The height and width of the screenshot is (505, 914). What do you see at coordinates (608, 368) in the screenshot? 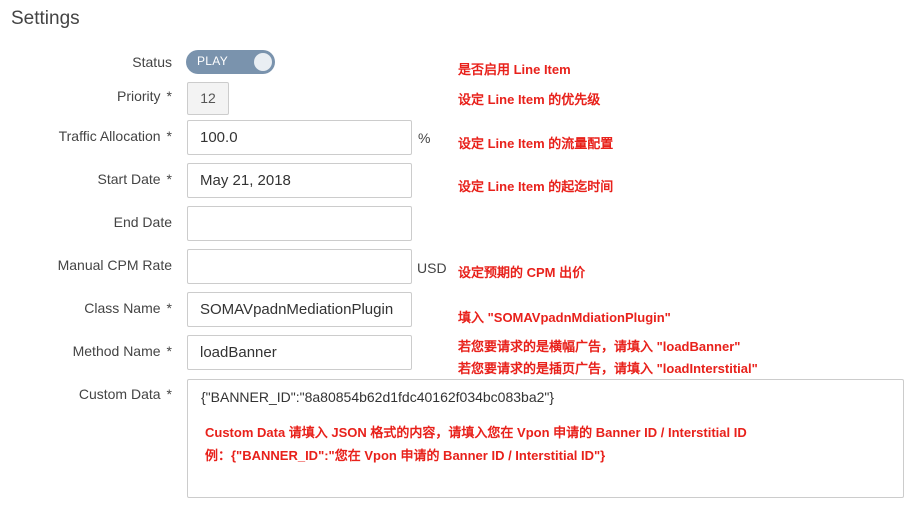
I see `annotation-method-interstitial: 若您要请求的是插页广告，请填入 "loadInterstitial"` at bounding box center [608, 368].